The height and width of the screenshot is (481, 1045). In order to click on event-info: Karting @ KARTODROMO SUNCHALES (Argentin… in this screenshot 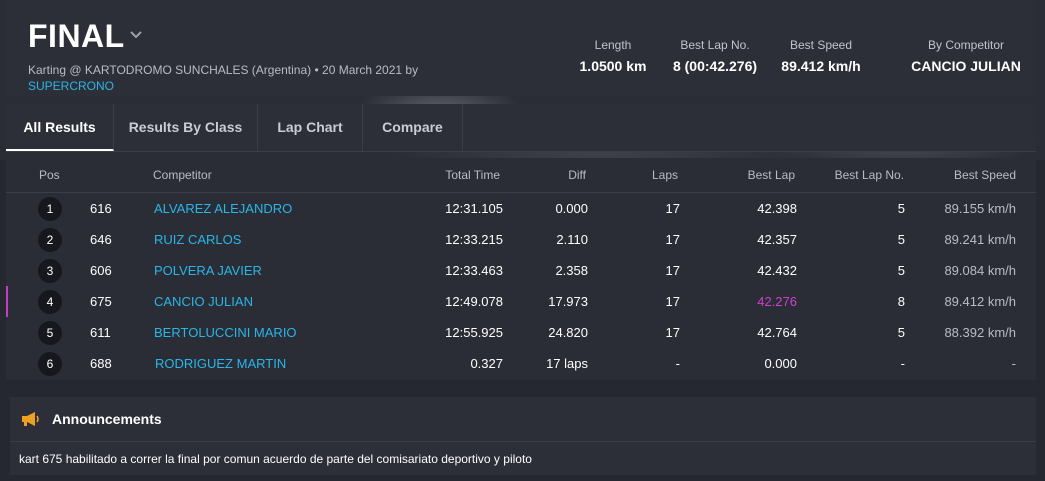, I will do `click(223, 70)`.